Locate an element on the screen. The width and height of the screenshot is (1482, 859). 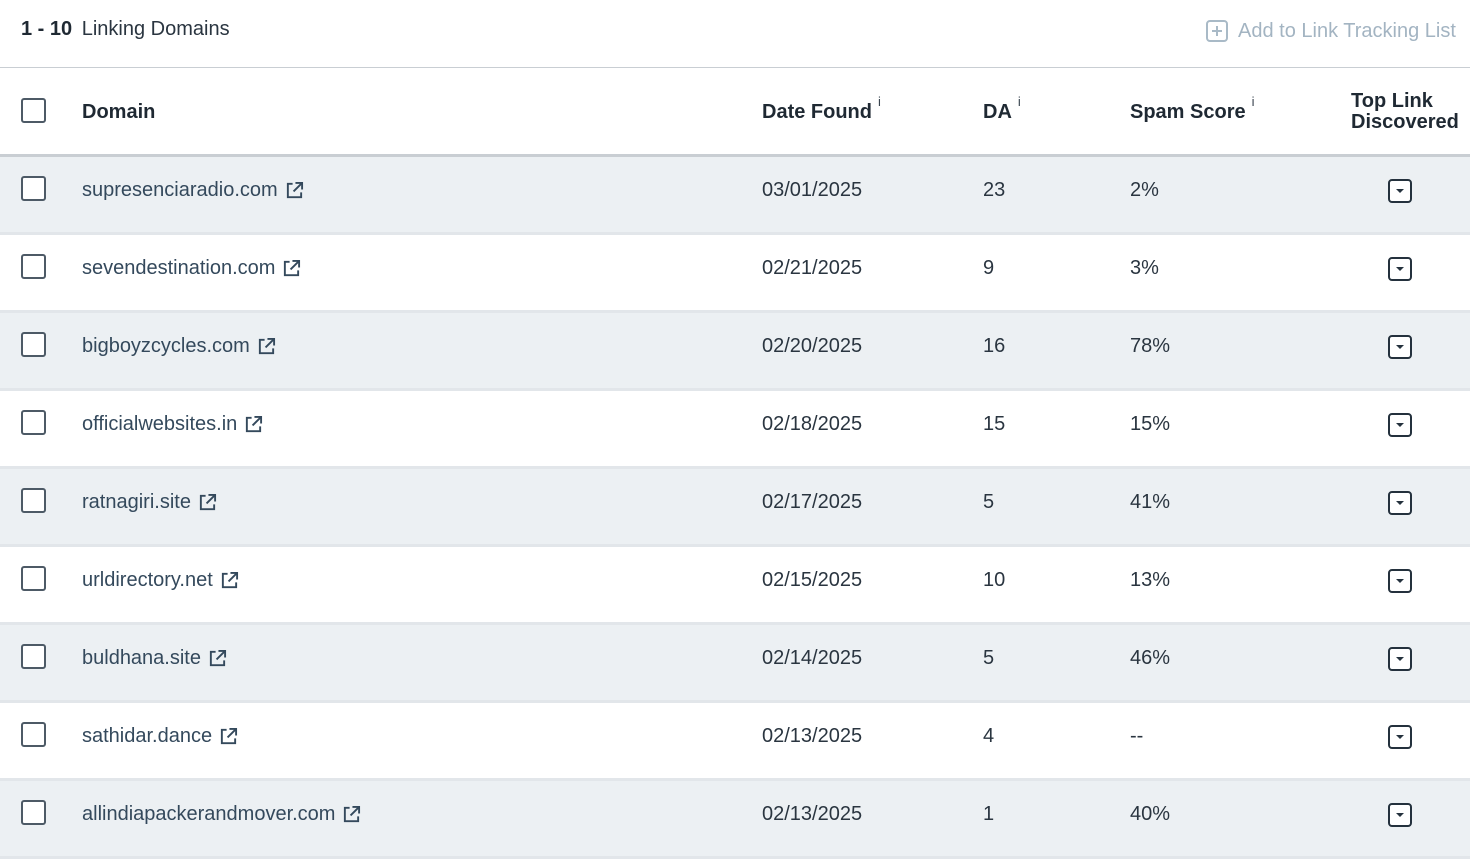
da-value: 15 is located at coordinates (994, 424).